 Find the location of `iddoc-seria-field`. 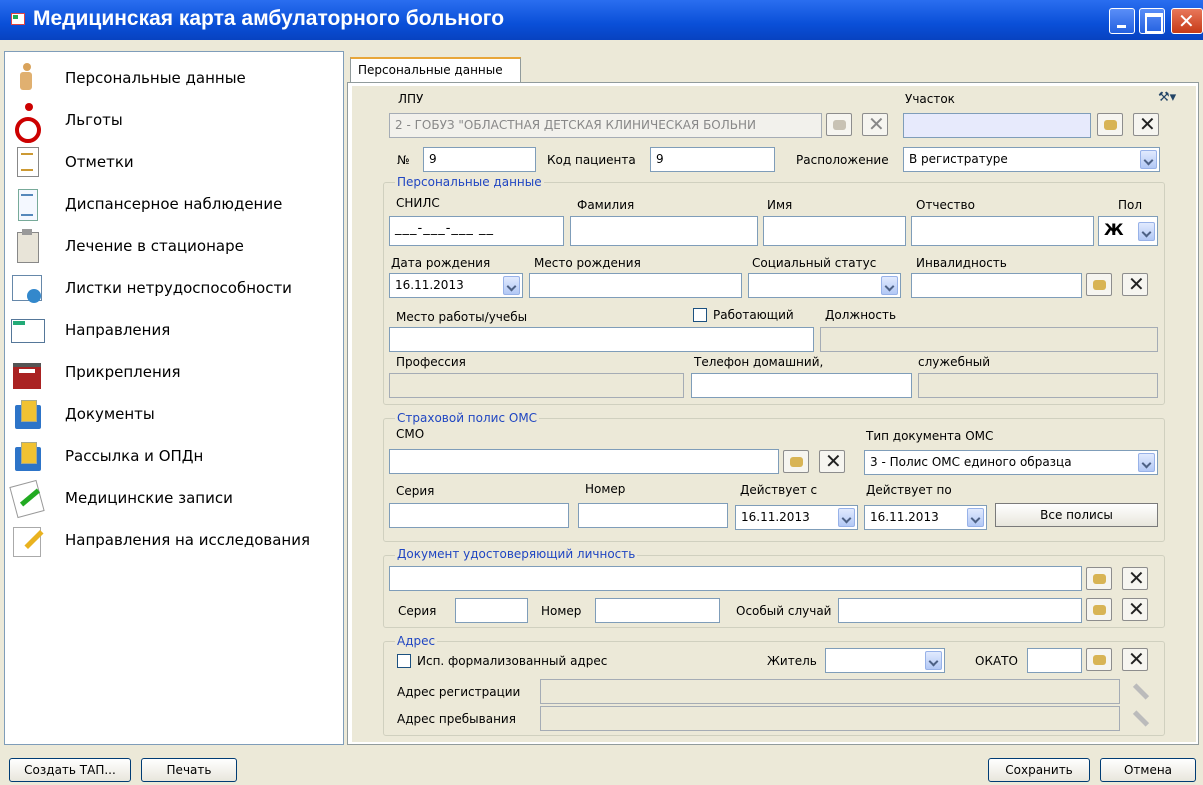

iddoc-seria-field is located at coordinates (491, 610).